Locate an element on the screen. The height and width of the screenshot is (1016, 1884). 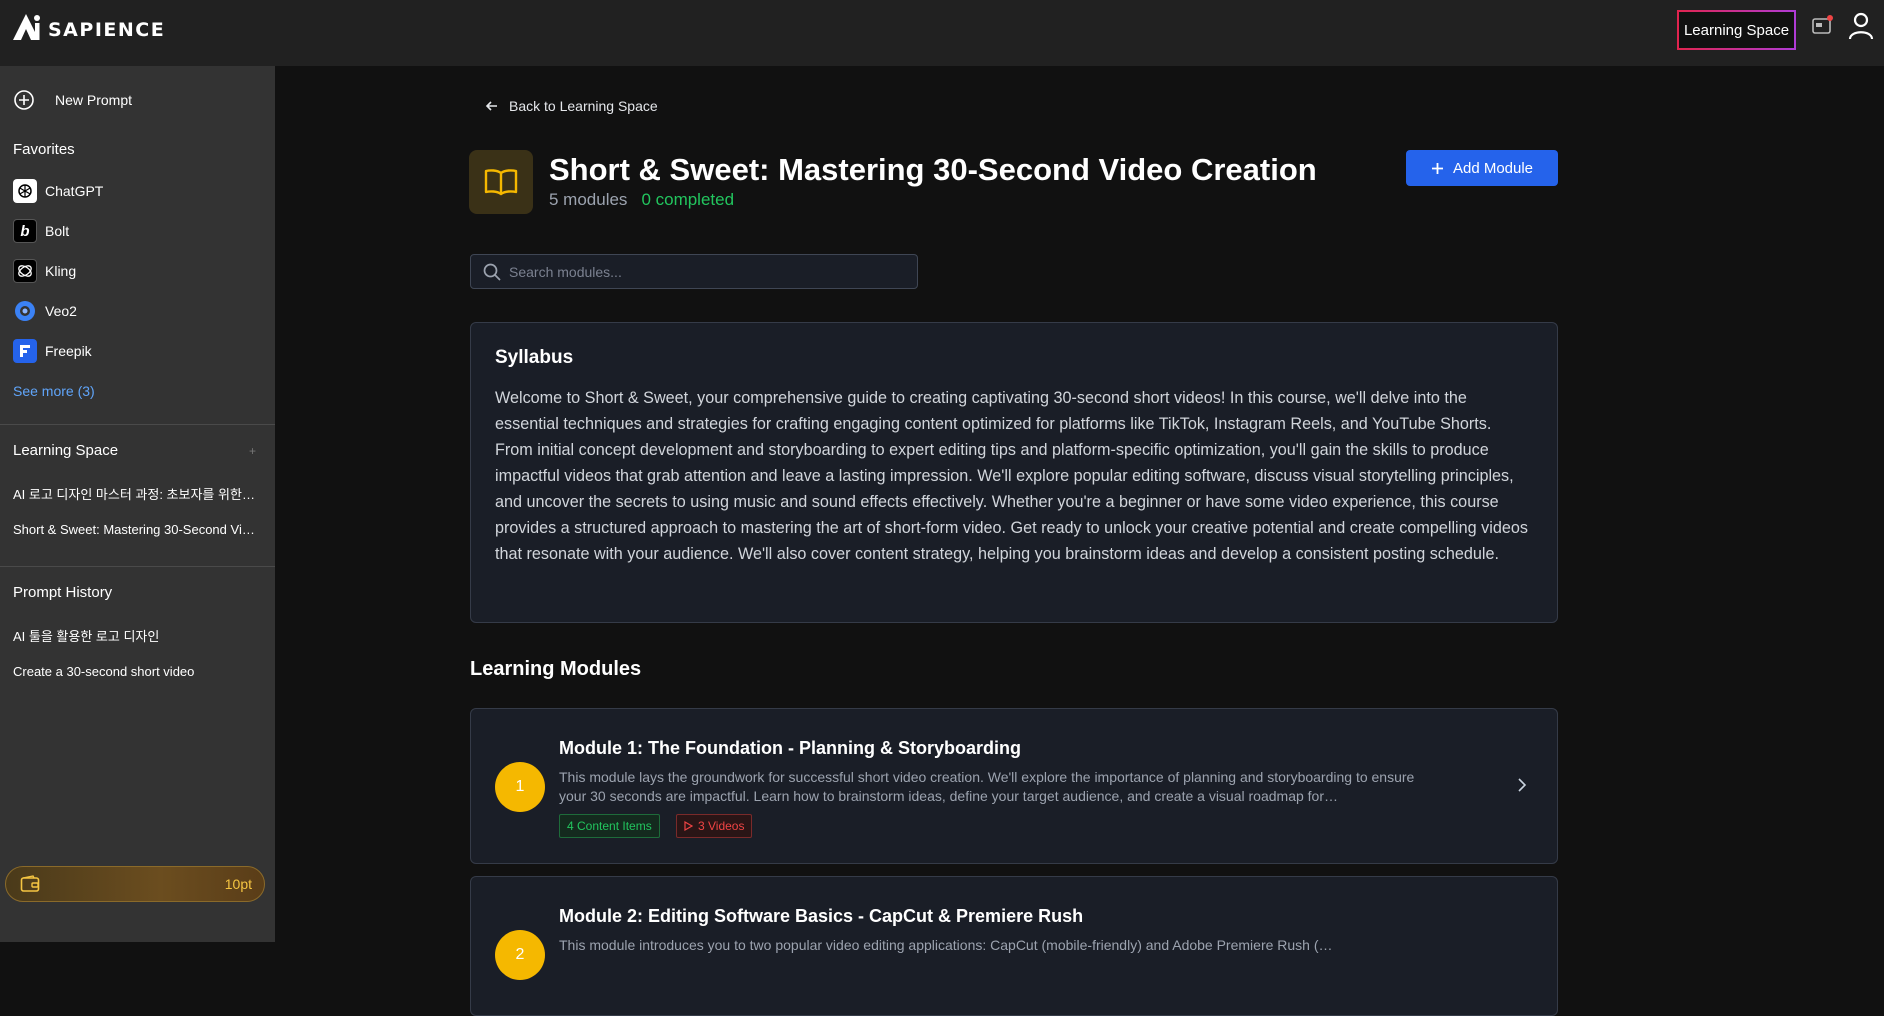
favorite-label: Veo2 is located at coordinates (61, 311).